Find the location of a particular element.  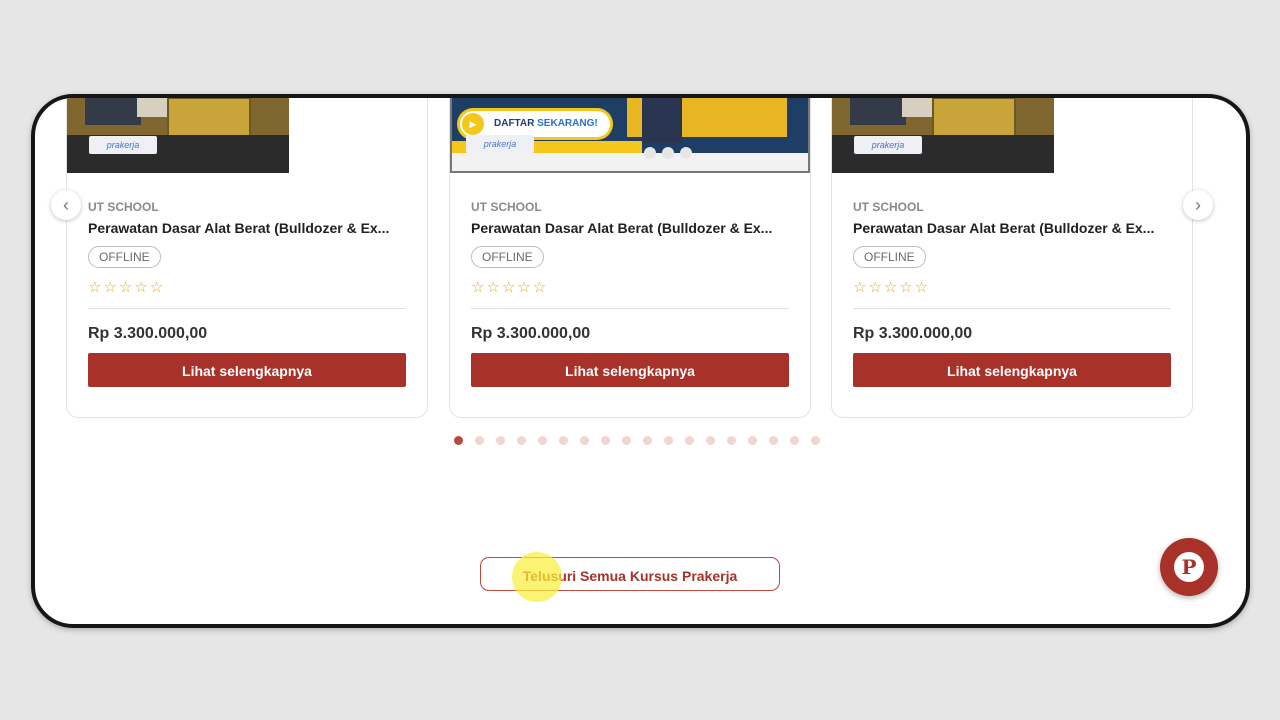

chat-button: P is located at coordinates (1189, 567).